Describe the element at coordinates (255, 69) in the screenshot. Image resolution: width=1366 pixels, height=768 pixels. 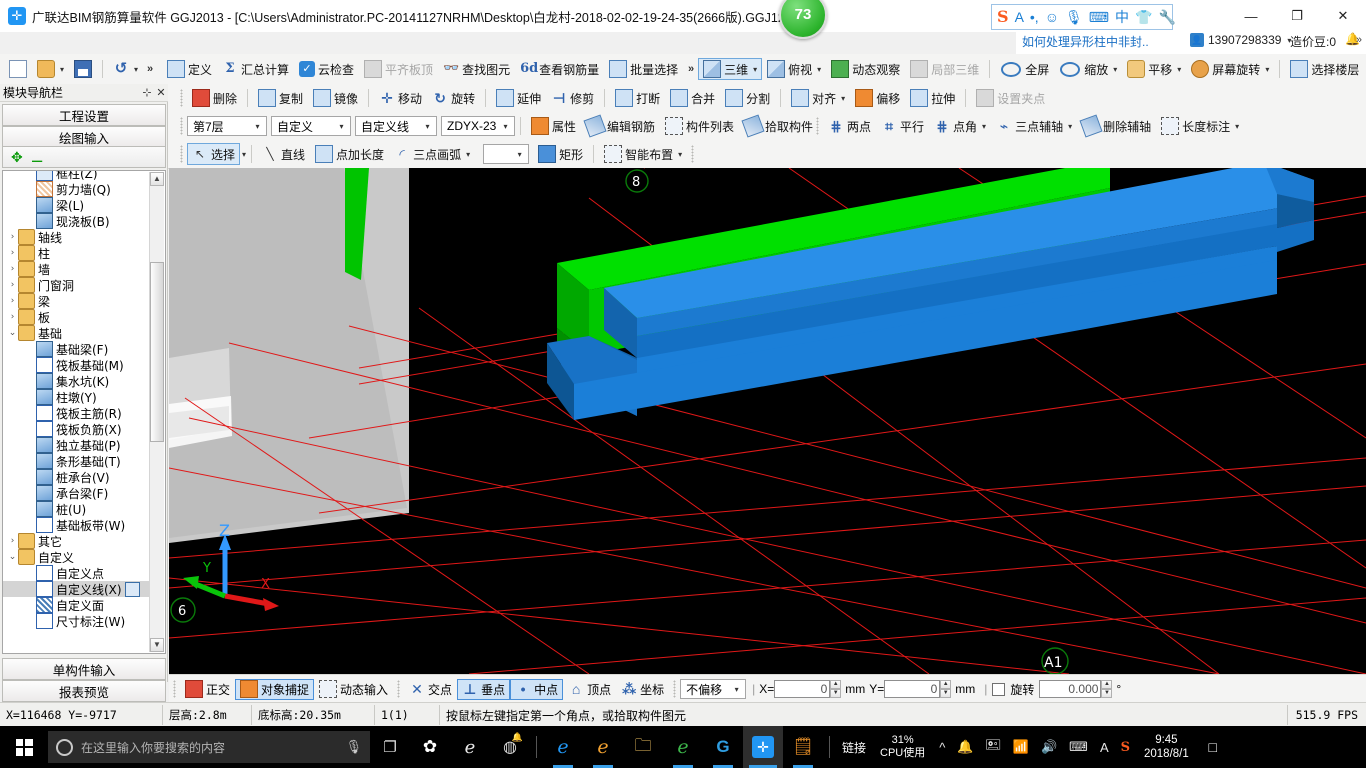
I see `toolbar-summary-calc-button: Σ 汇总计算` at that location.